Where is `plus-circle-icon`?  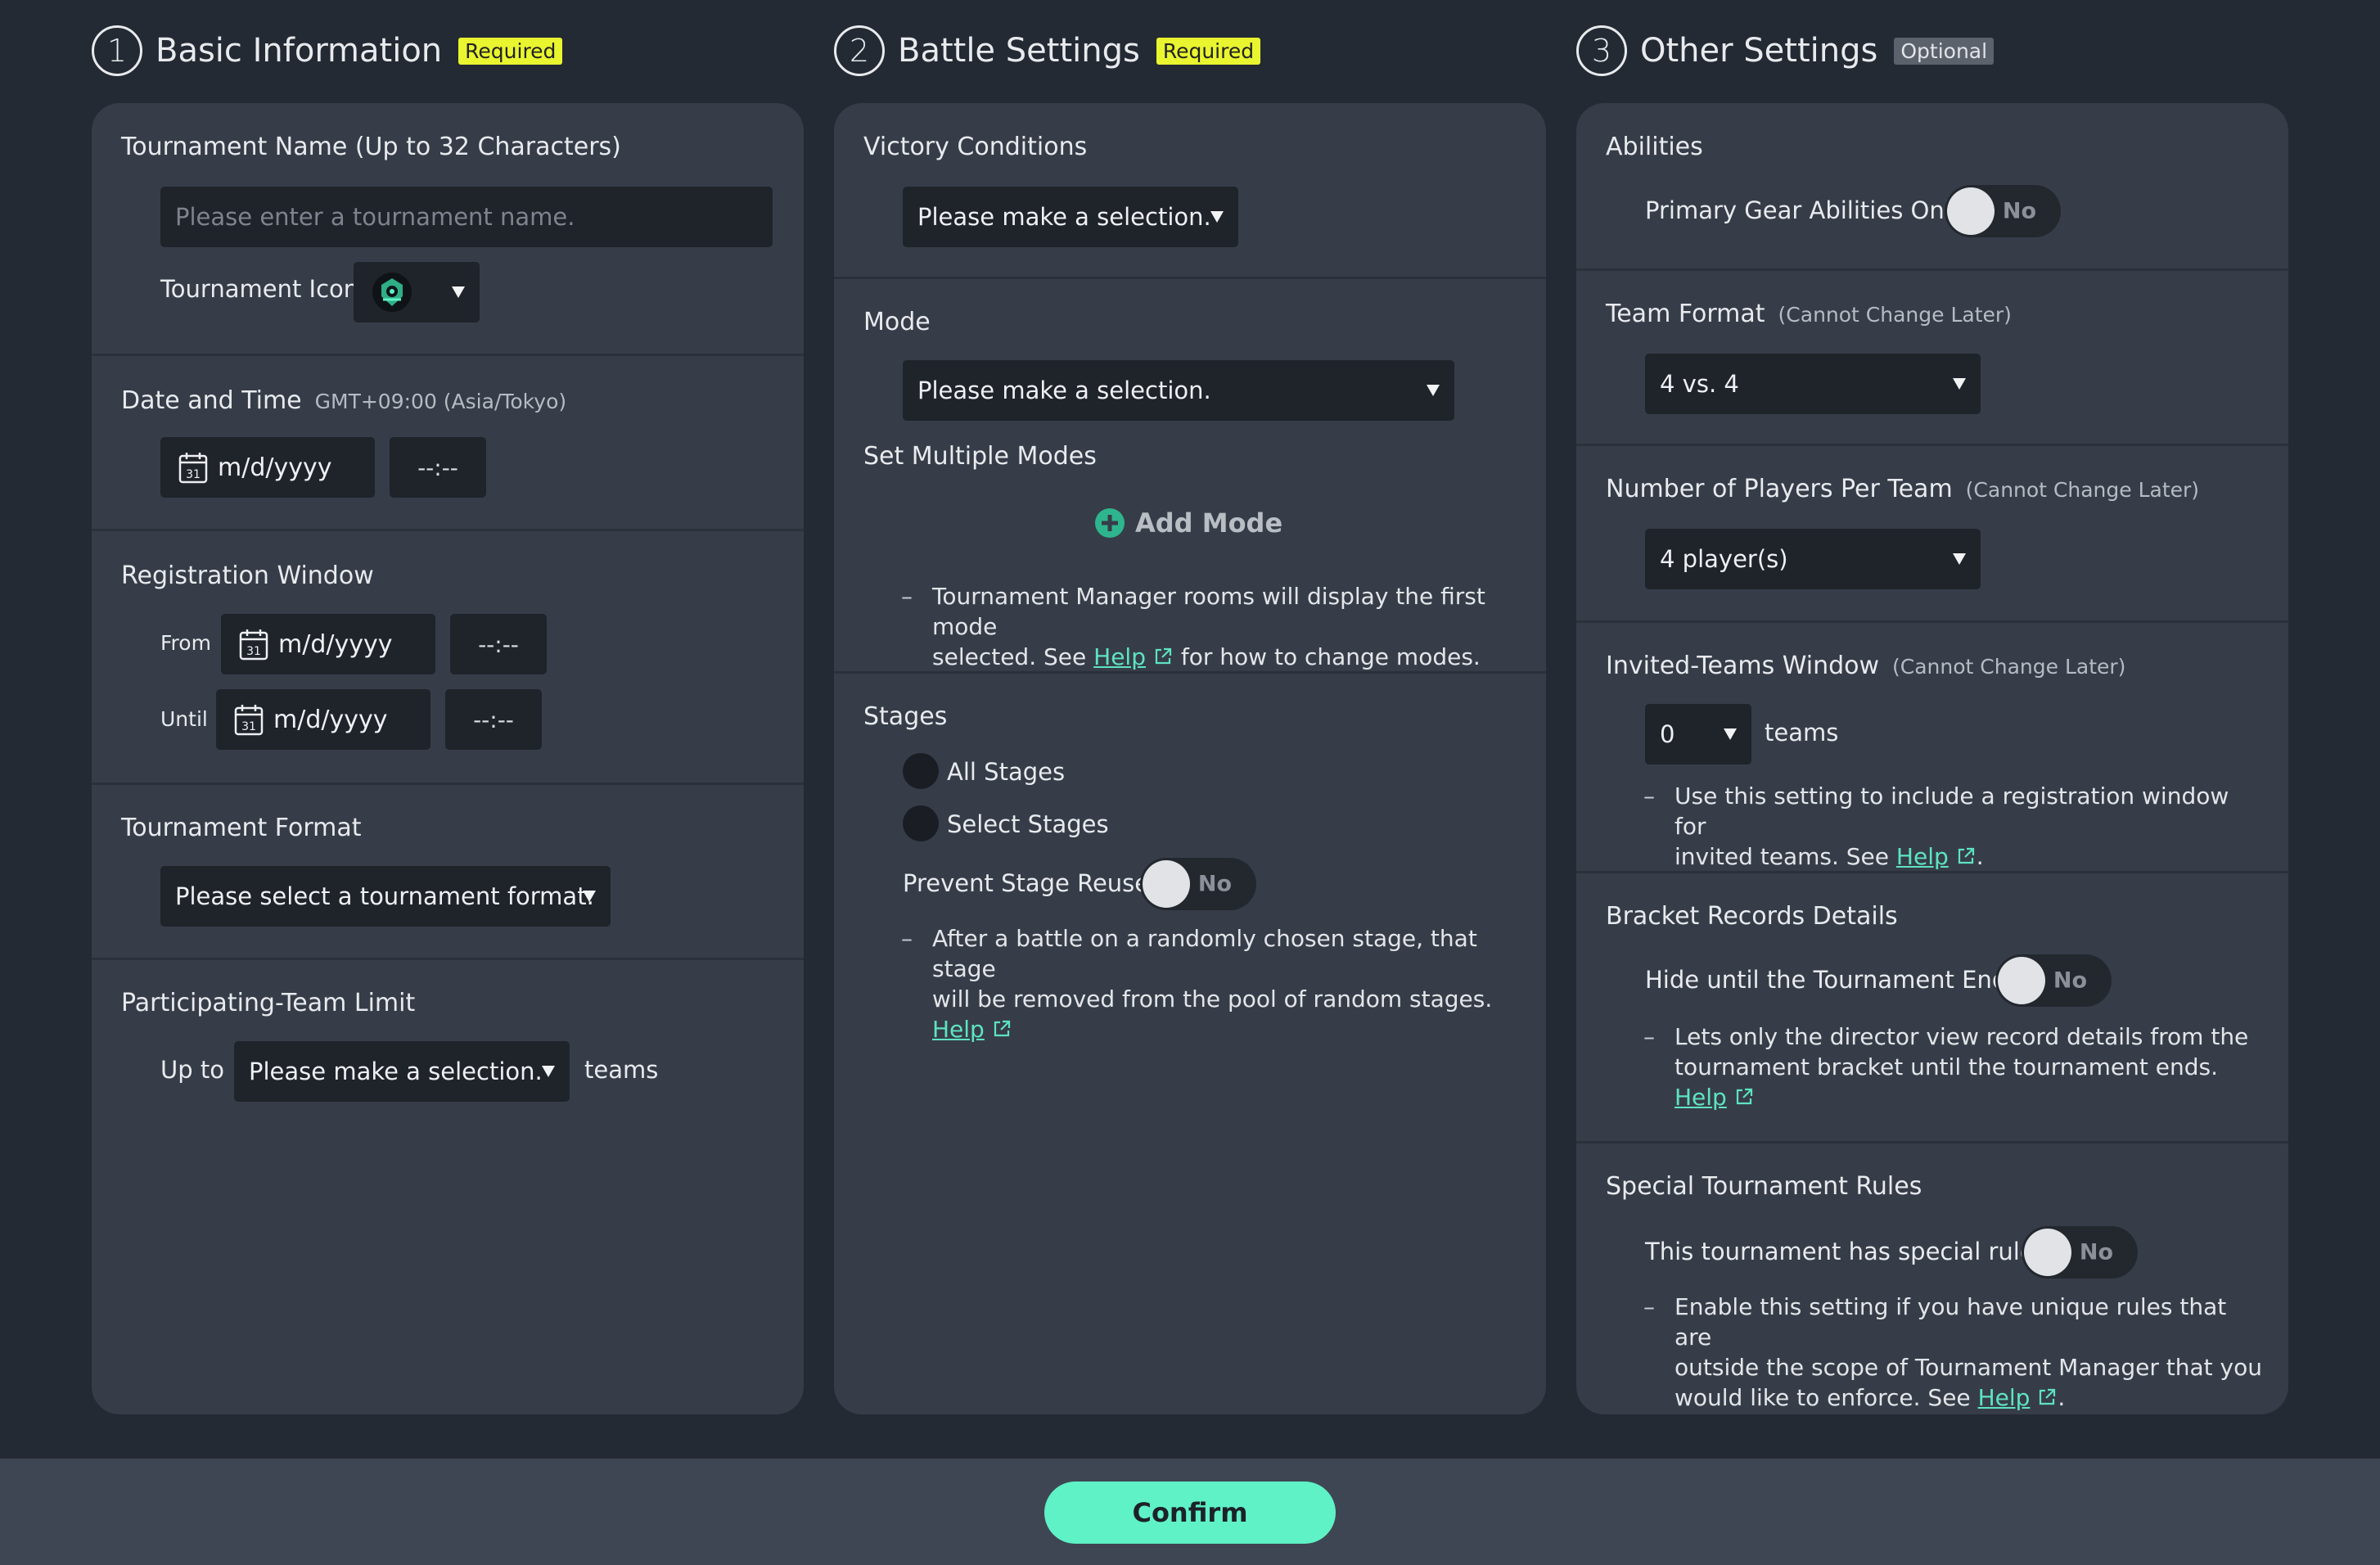 plus-circle-icon is located at coordinates (1110, 523).